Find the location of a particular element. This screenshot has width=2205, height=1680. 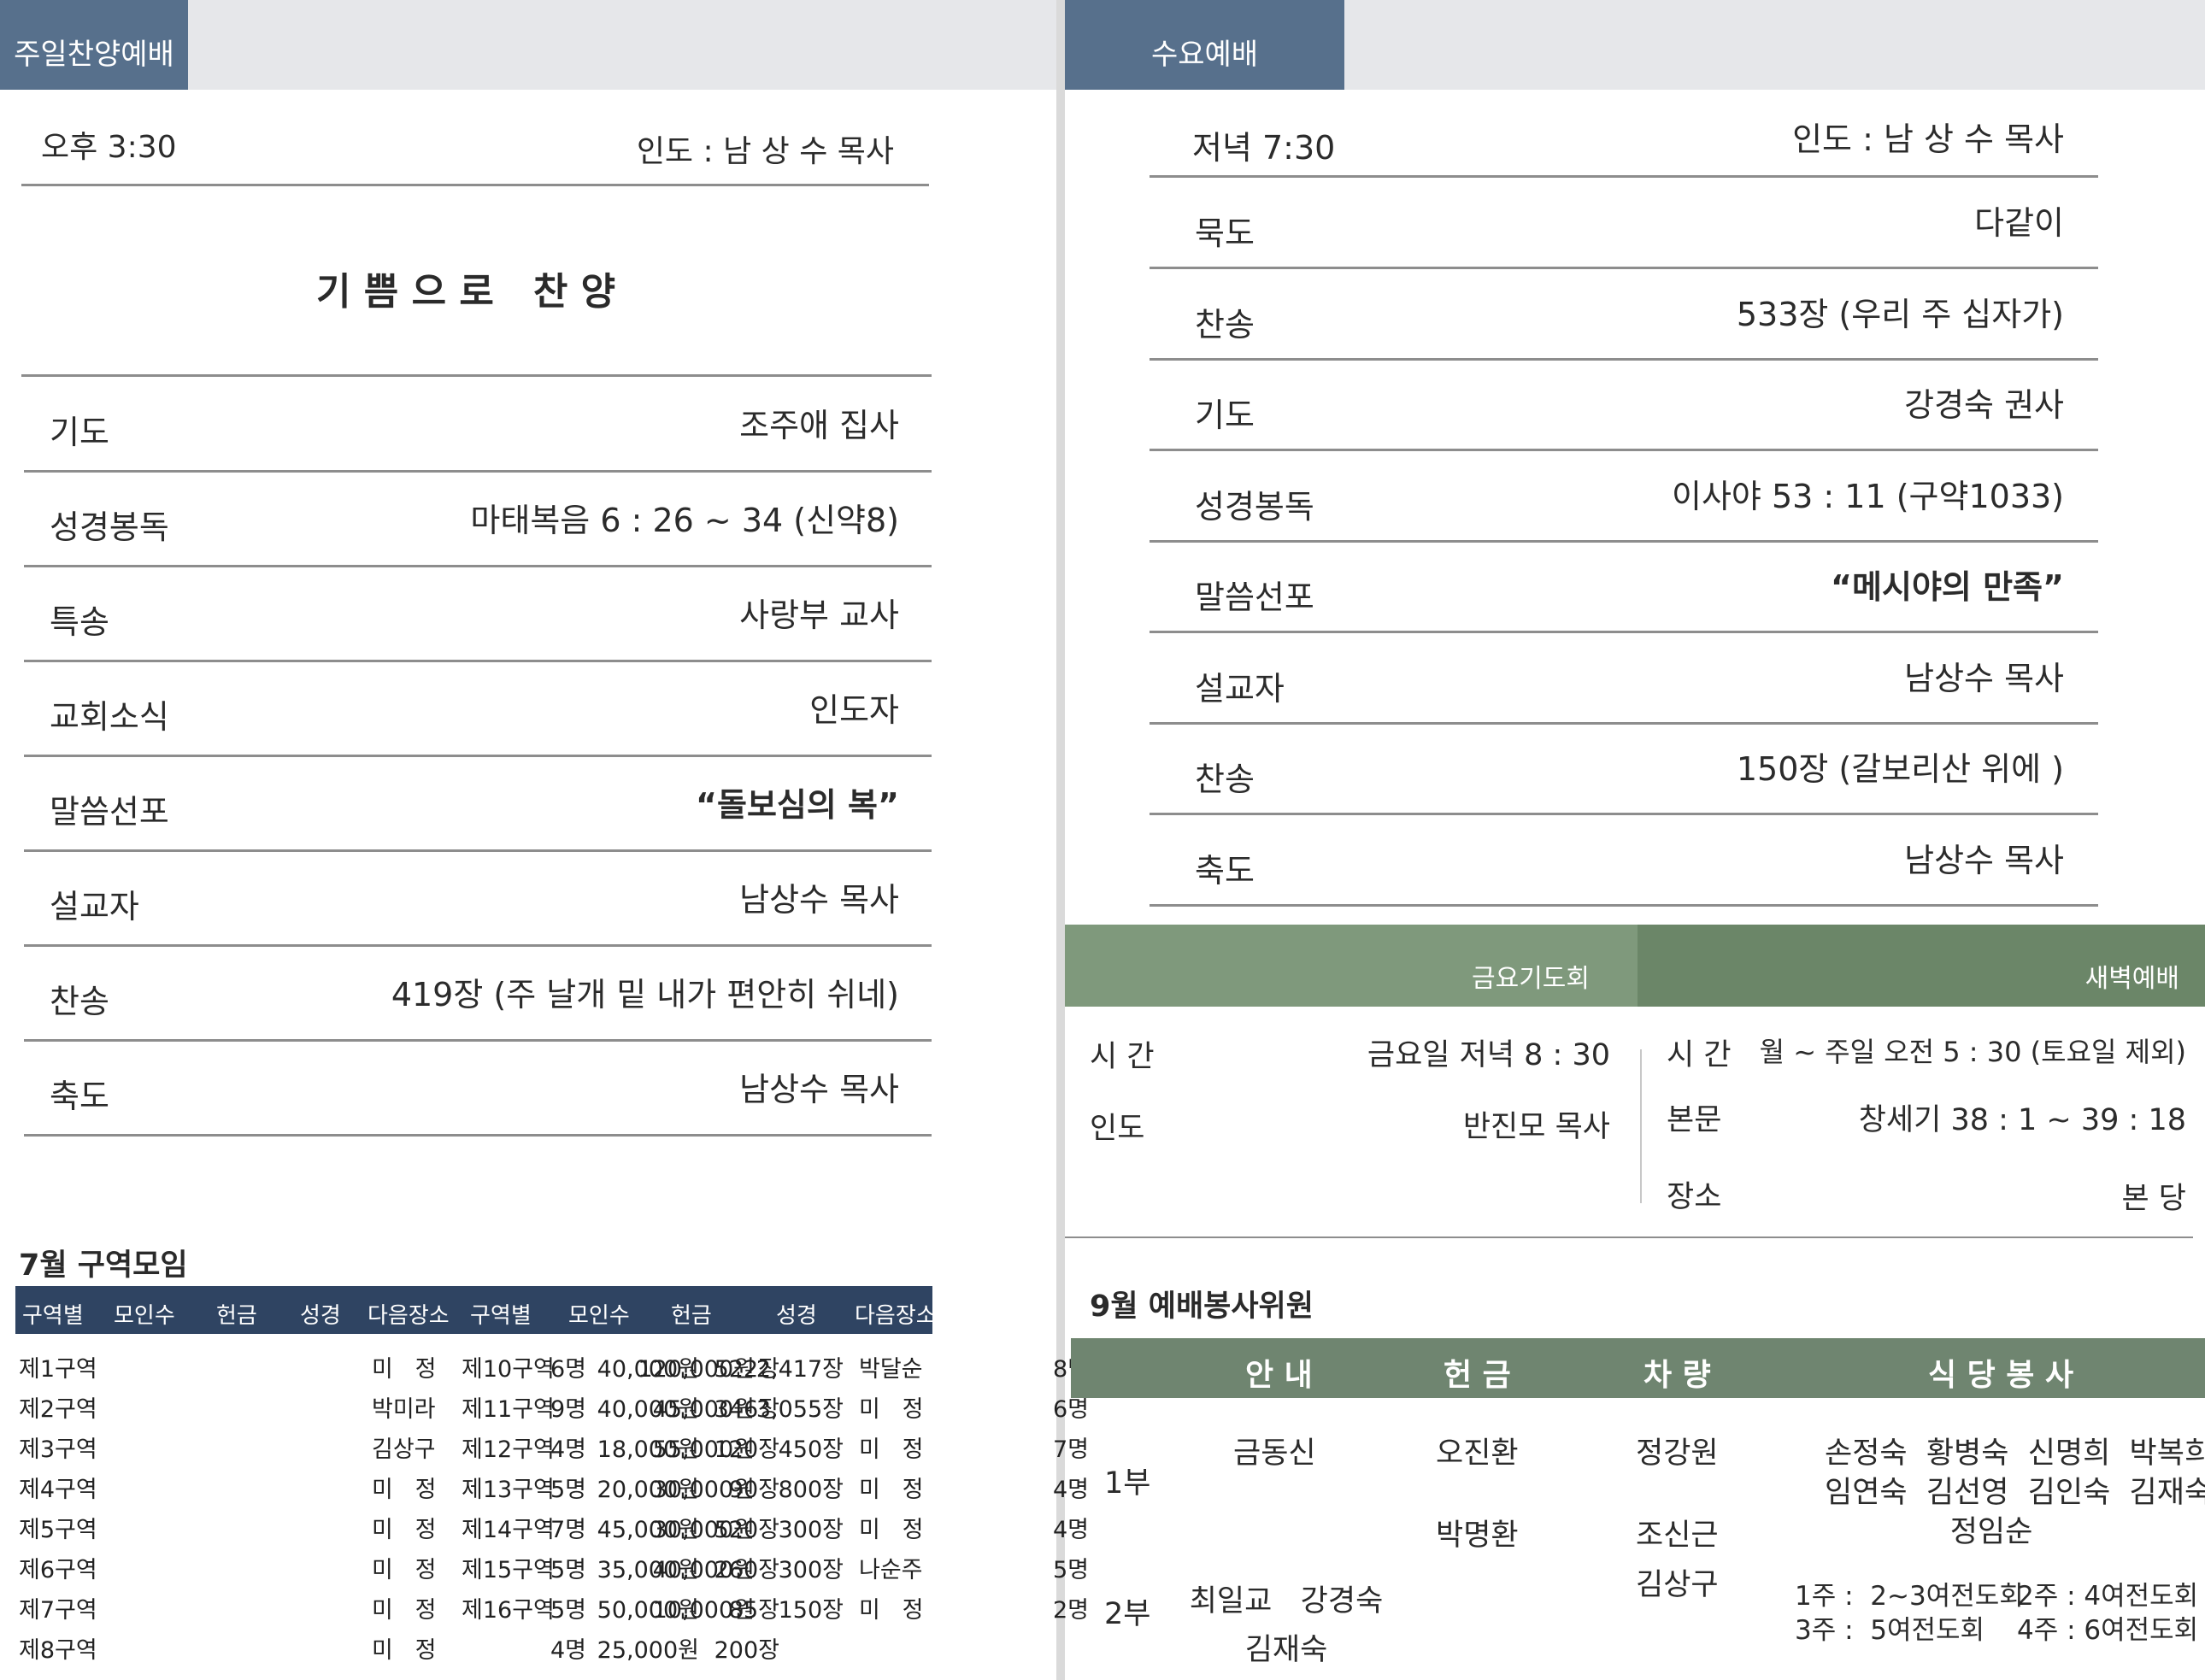

table-cell: 800장 is located at coordinates (811, 1490).